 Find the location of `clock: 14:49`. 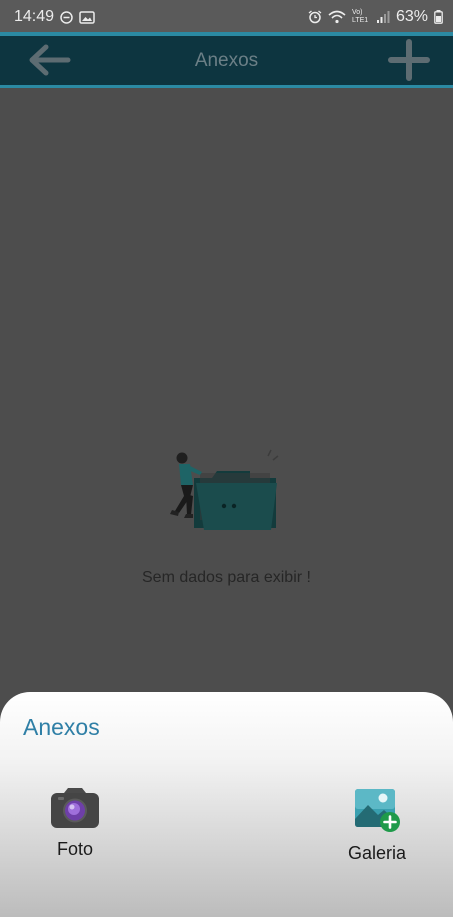

clock: 14:49 is located at coordinates (34, 16).